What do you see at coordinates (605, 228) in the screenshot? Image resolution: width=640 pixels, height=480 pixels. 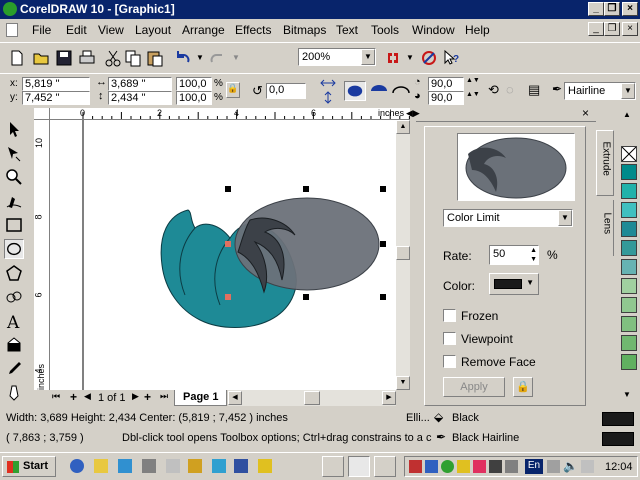 I see `tab-lens: Lens` at bounding box center [605, 228].